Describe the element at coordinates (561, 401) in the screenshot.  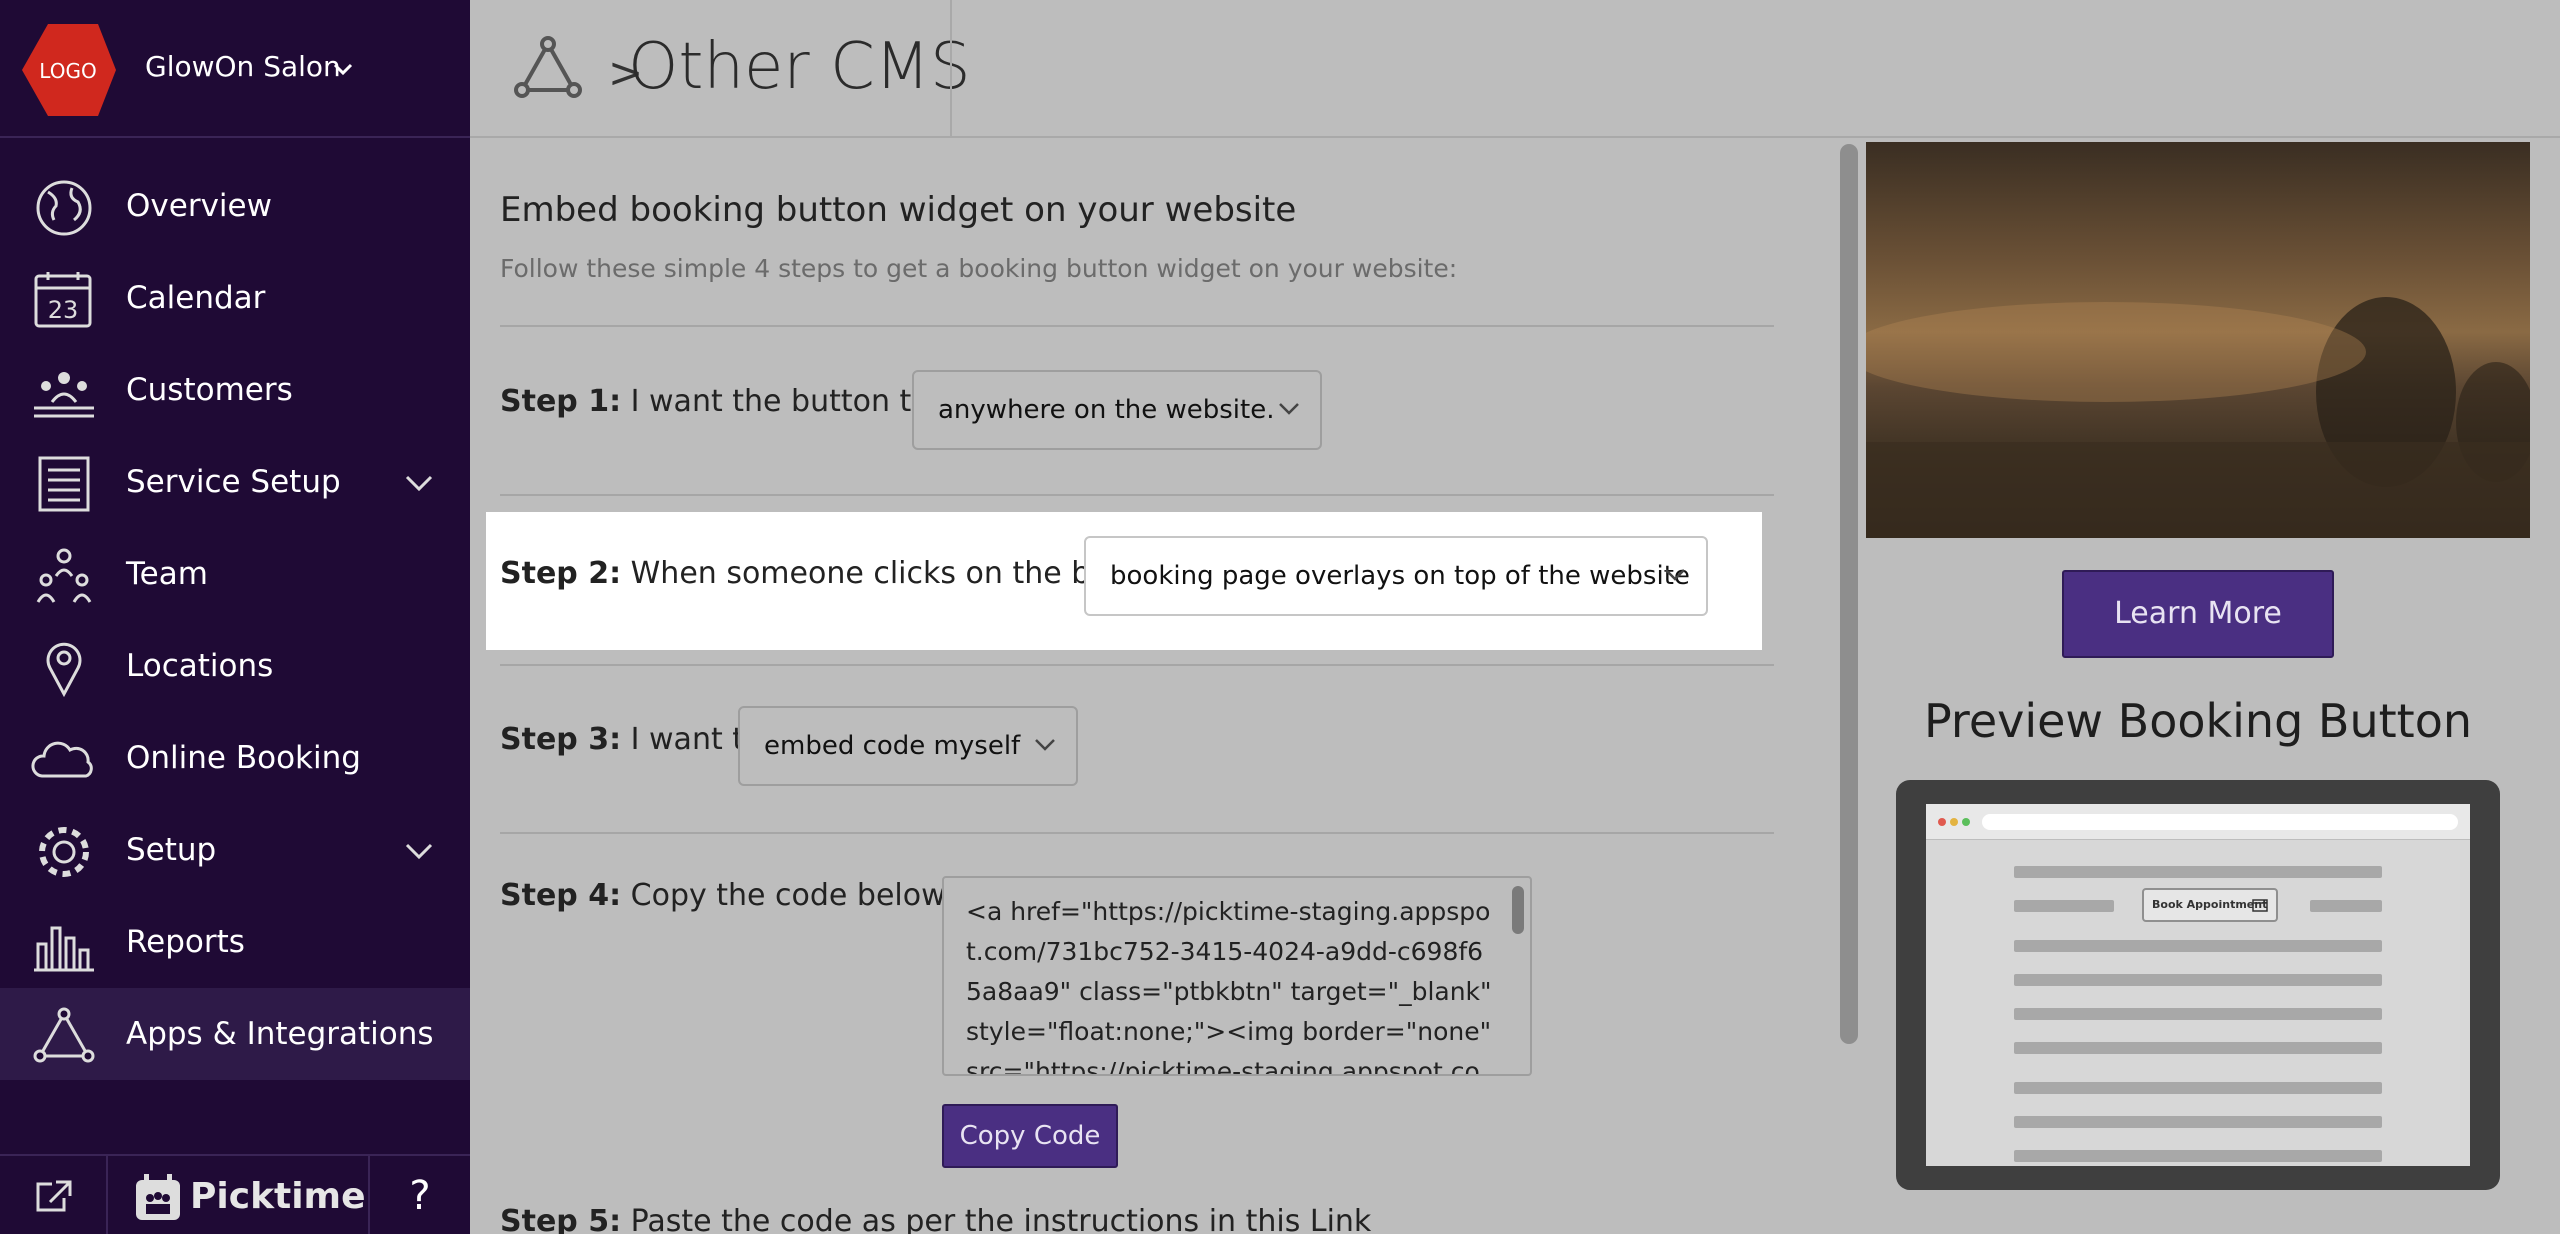
I see `step1-label: Step 1:` at that location.